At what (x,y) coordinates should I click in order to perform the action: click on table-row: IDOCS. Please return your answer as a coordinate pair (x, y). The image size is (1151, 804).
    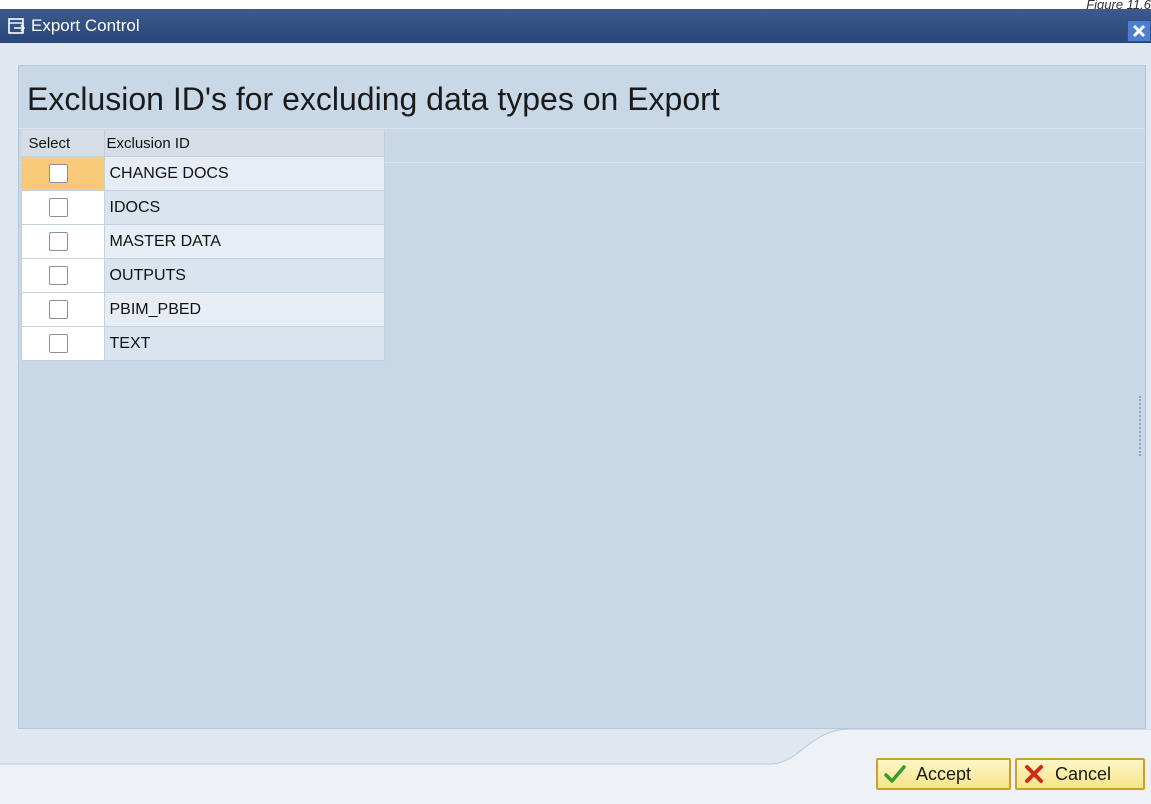
    Looking at the image, I should click on (203, 207).